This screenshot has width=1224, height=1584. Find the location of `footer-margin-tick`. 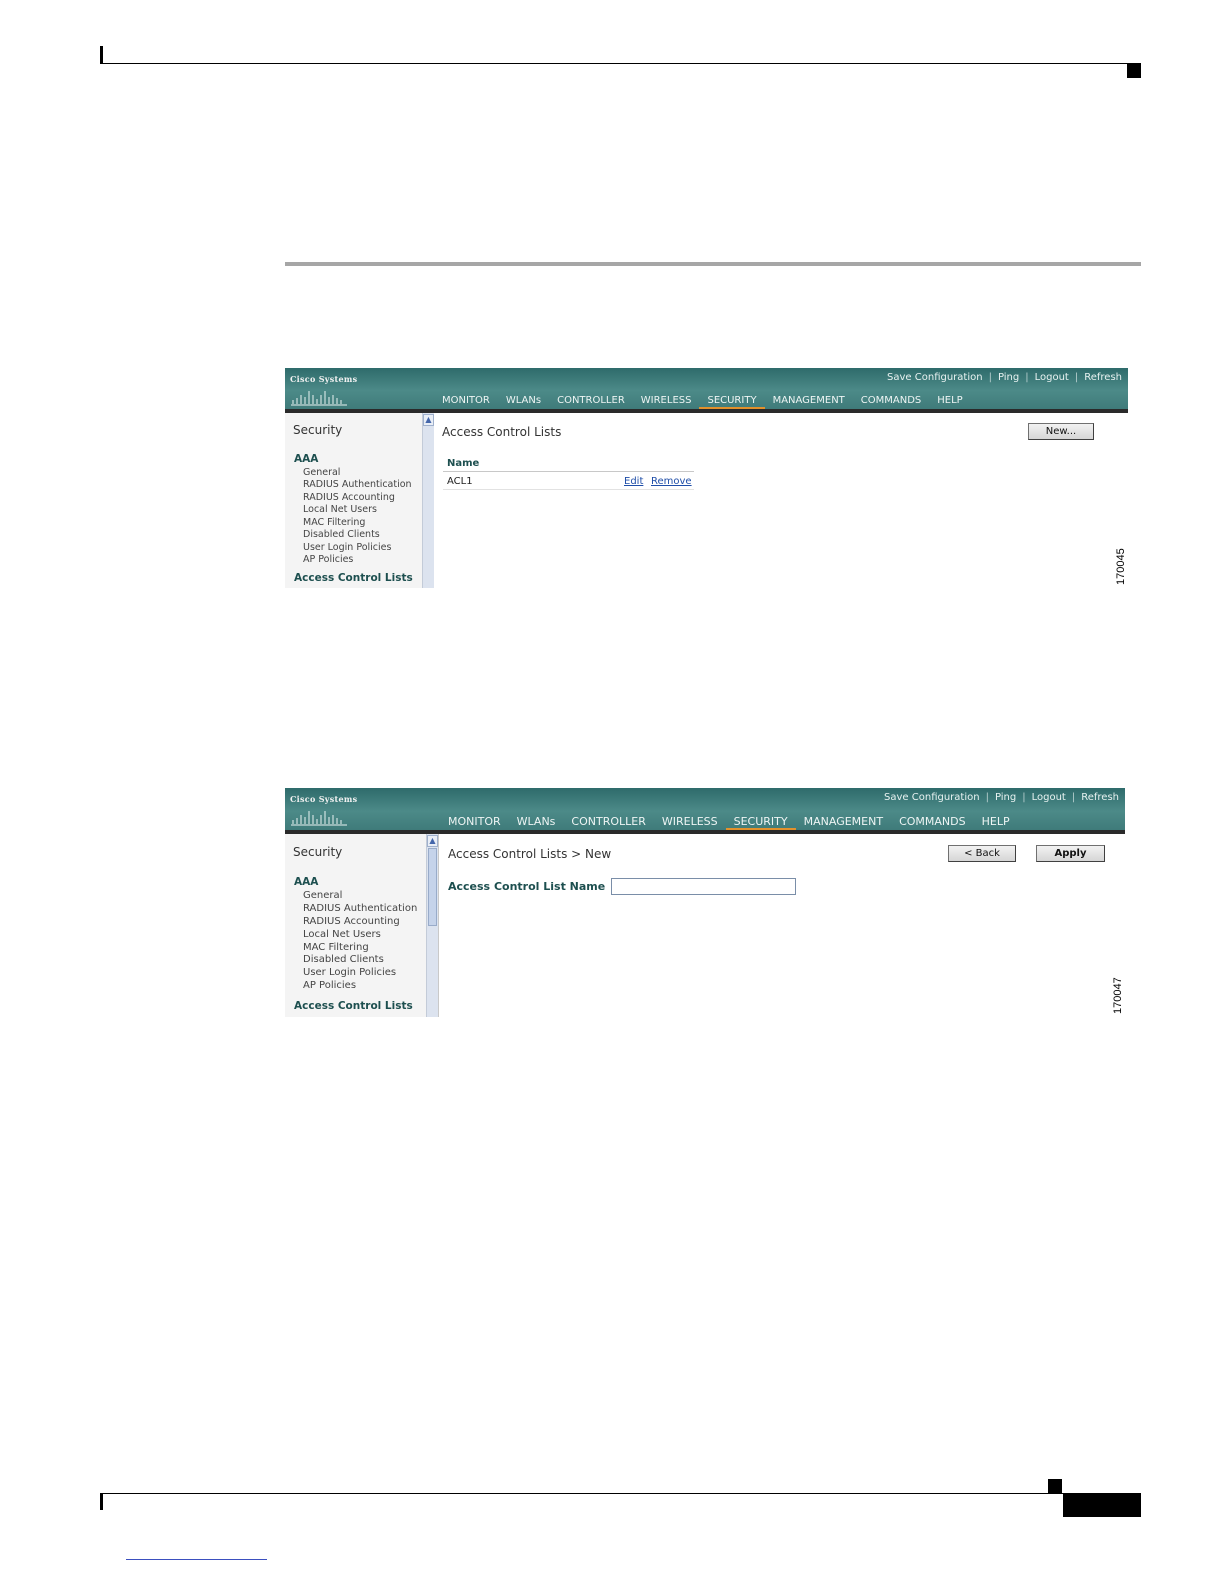

footer-margin-tick is located at coordinates (101, 1501).